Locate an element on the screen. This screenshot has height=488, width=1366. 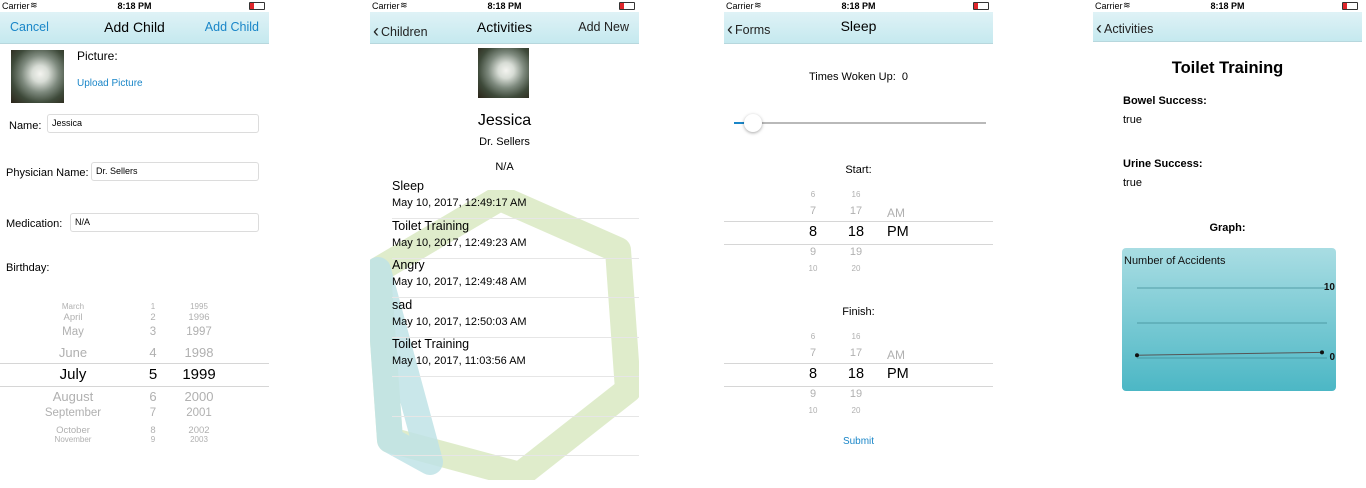
birthday-label: Birthday: is located at coordinates (28, 268).